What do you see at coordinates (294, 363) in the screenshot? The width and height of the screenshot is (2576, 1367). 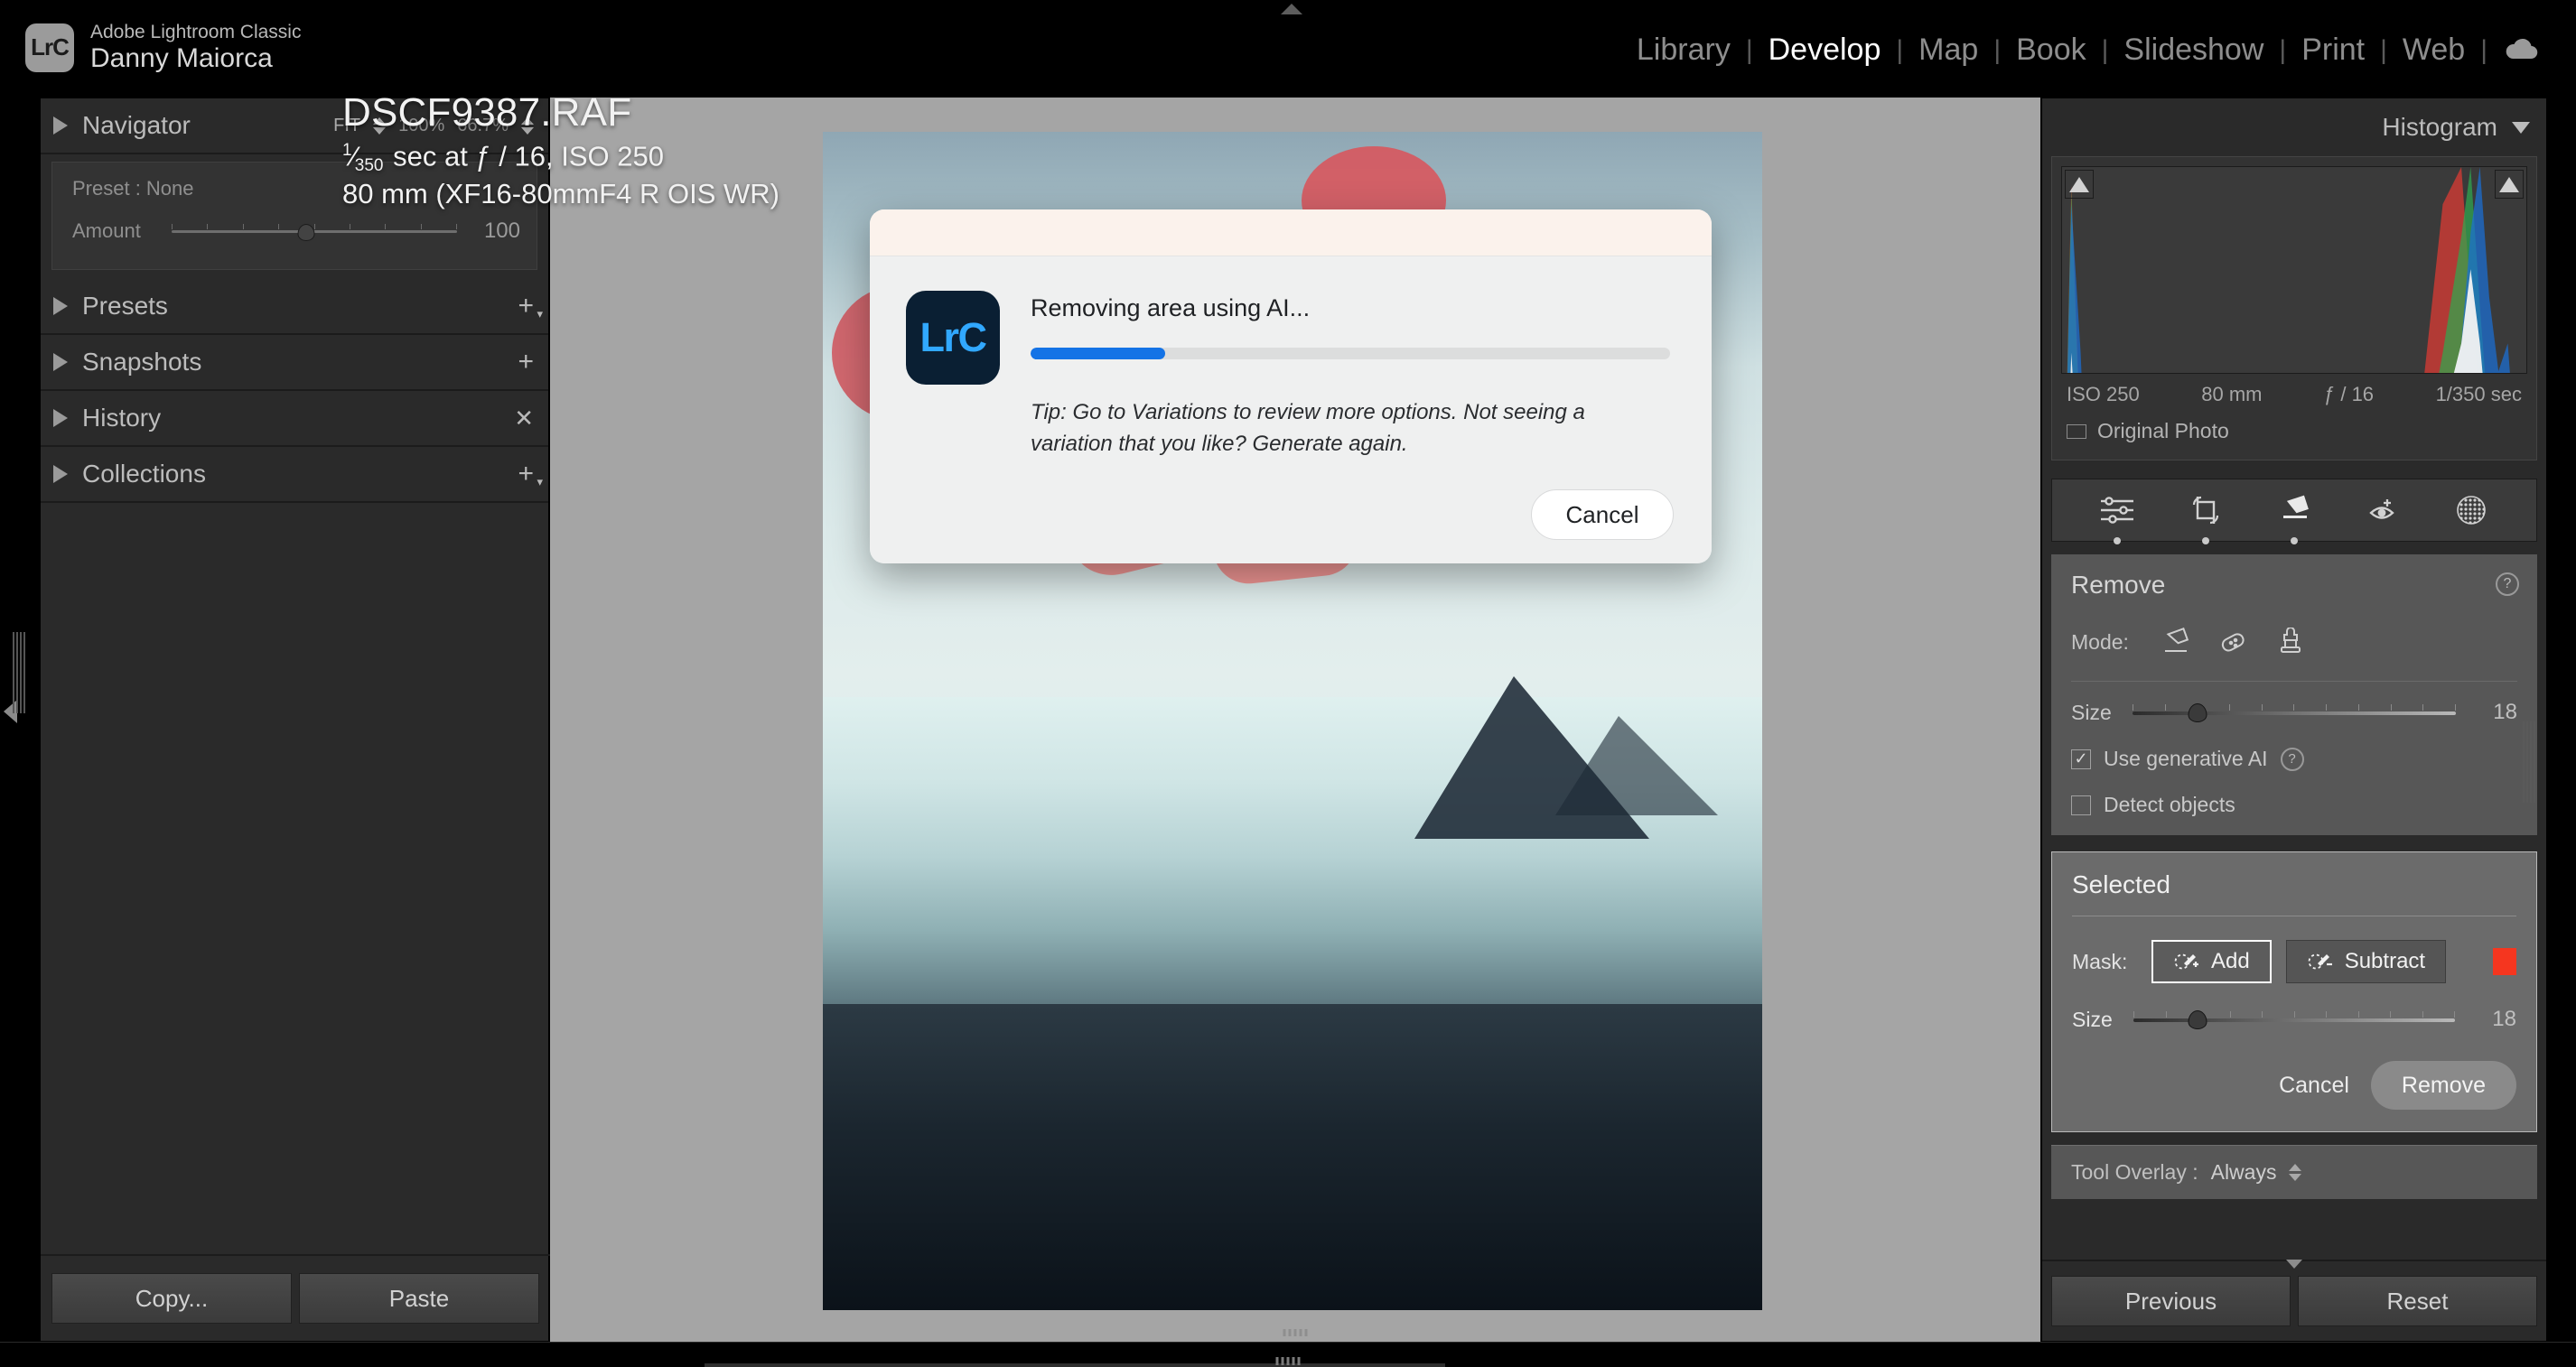 I see `section-snapshots: Snapshots +` at bounding box center [294, 363].